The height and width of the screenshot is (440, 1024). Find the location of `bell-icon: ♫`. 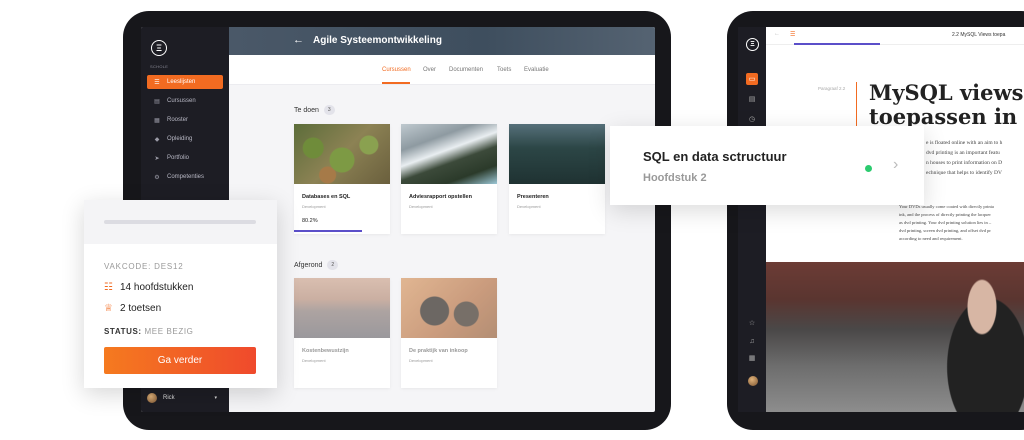

bell-icon: ♫ is located at coordinates (752, 341).